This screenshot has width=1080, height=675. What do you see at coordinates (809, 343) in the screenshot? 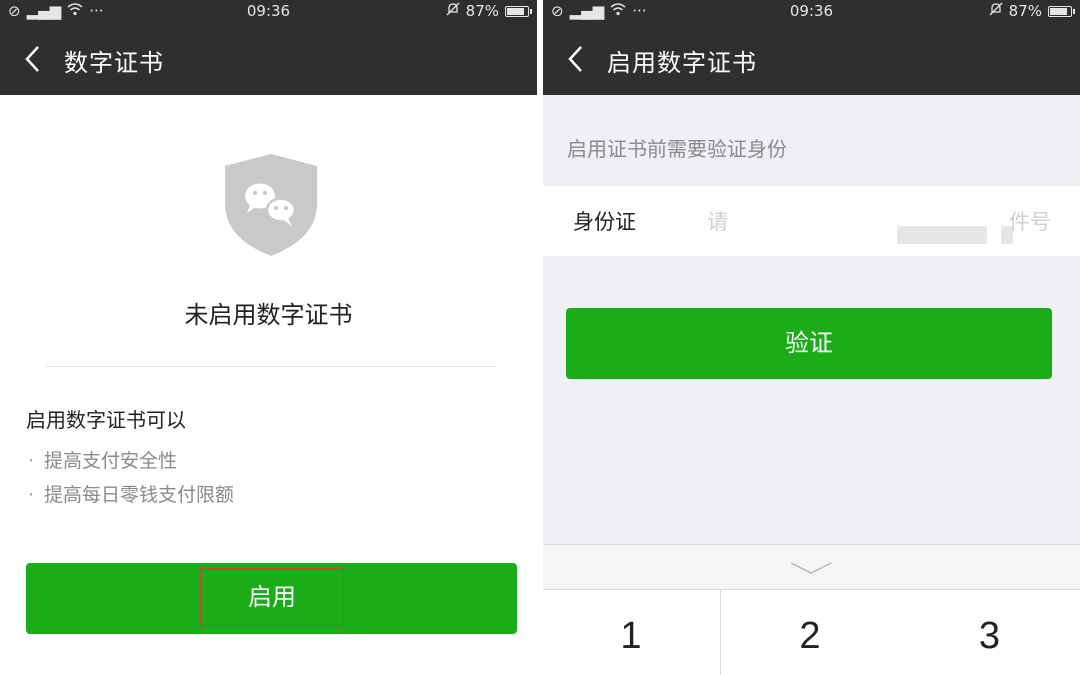
I see `verify-button: 验证` at bounding box center [809, 343].